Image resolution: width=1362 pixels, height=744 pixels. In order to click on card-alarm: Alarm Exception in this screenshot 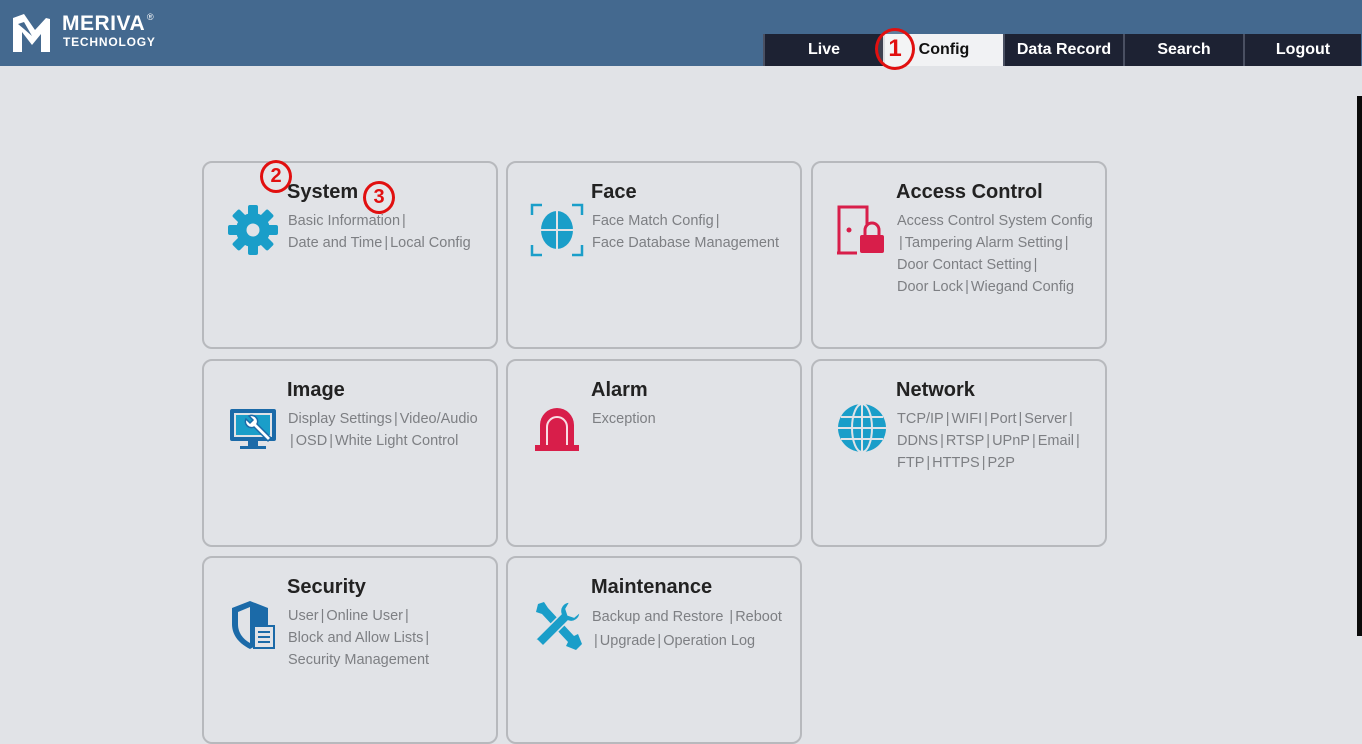, I will do `click(654, 453)`.